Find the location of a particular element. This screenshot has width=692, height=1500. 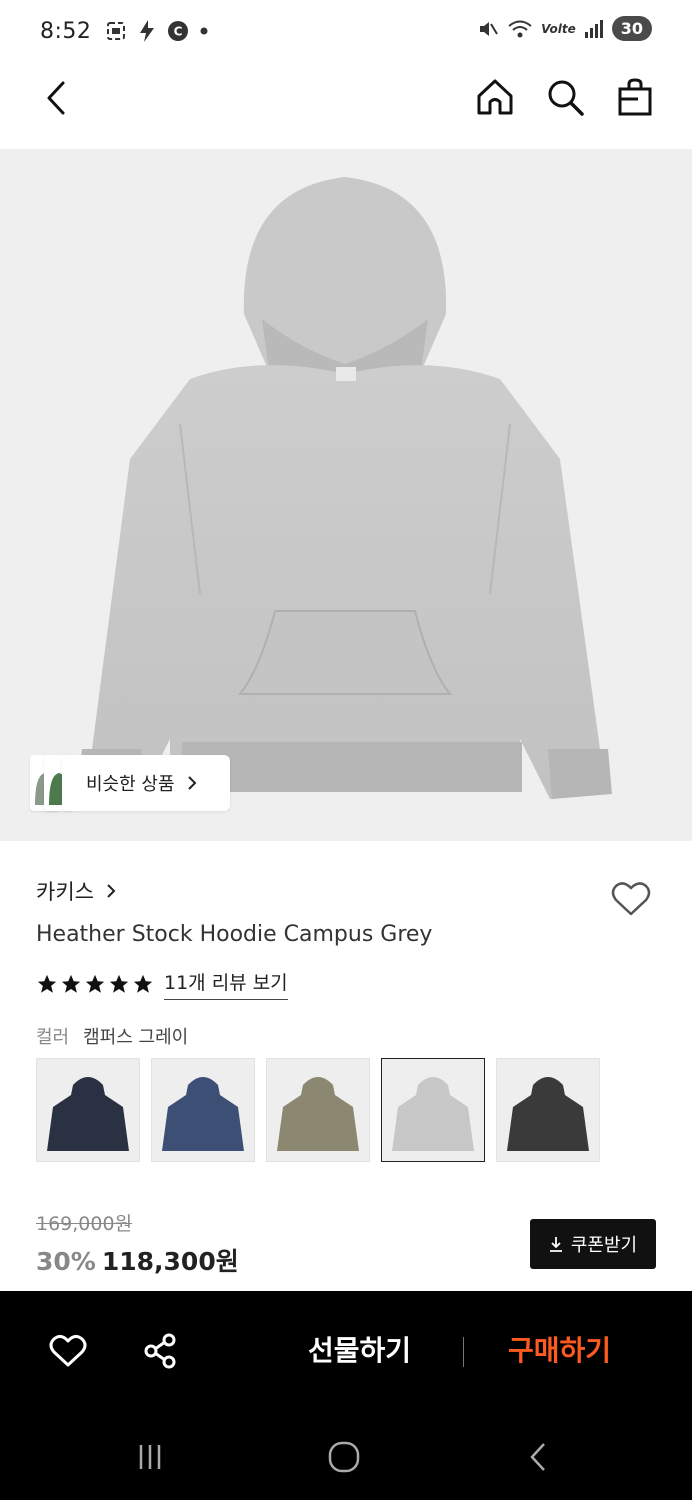

home-nav-button is located at coordinates (344, 1457).